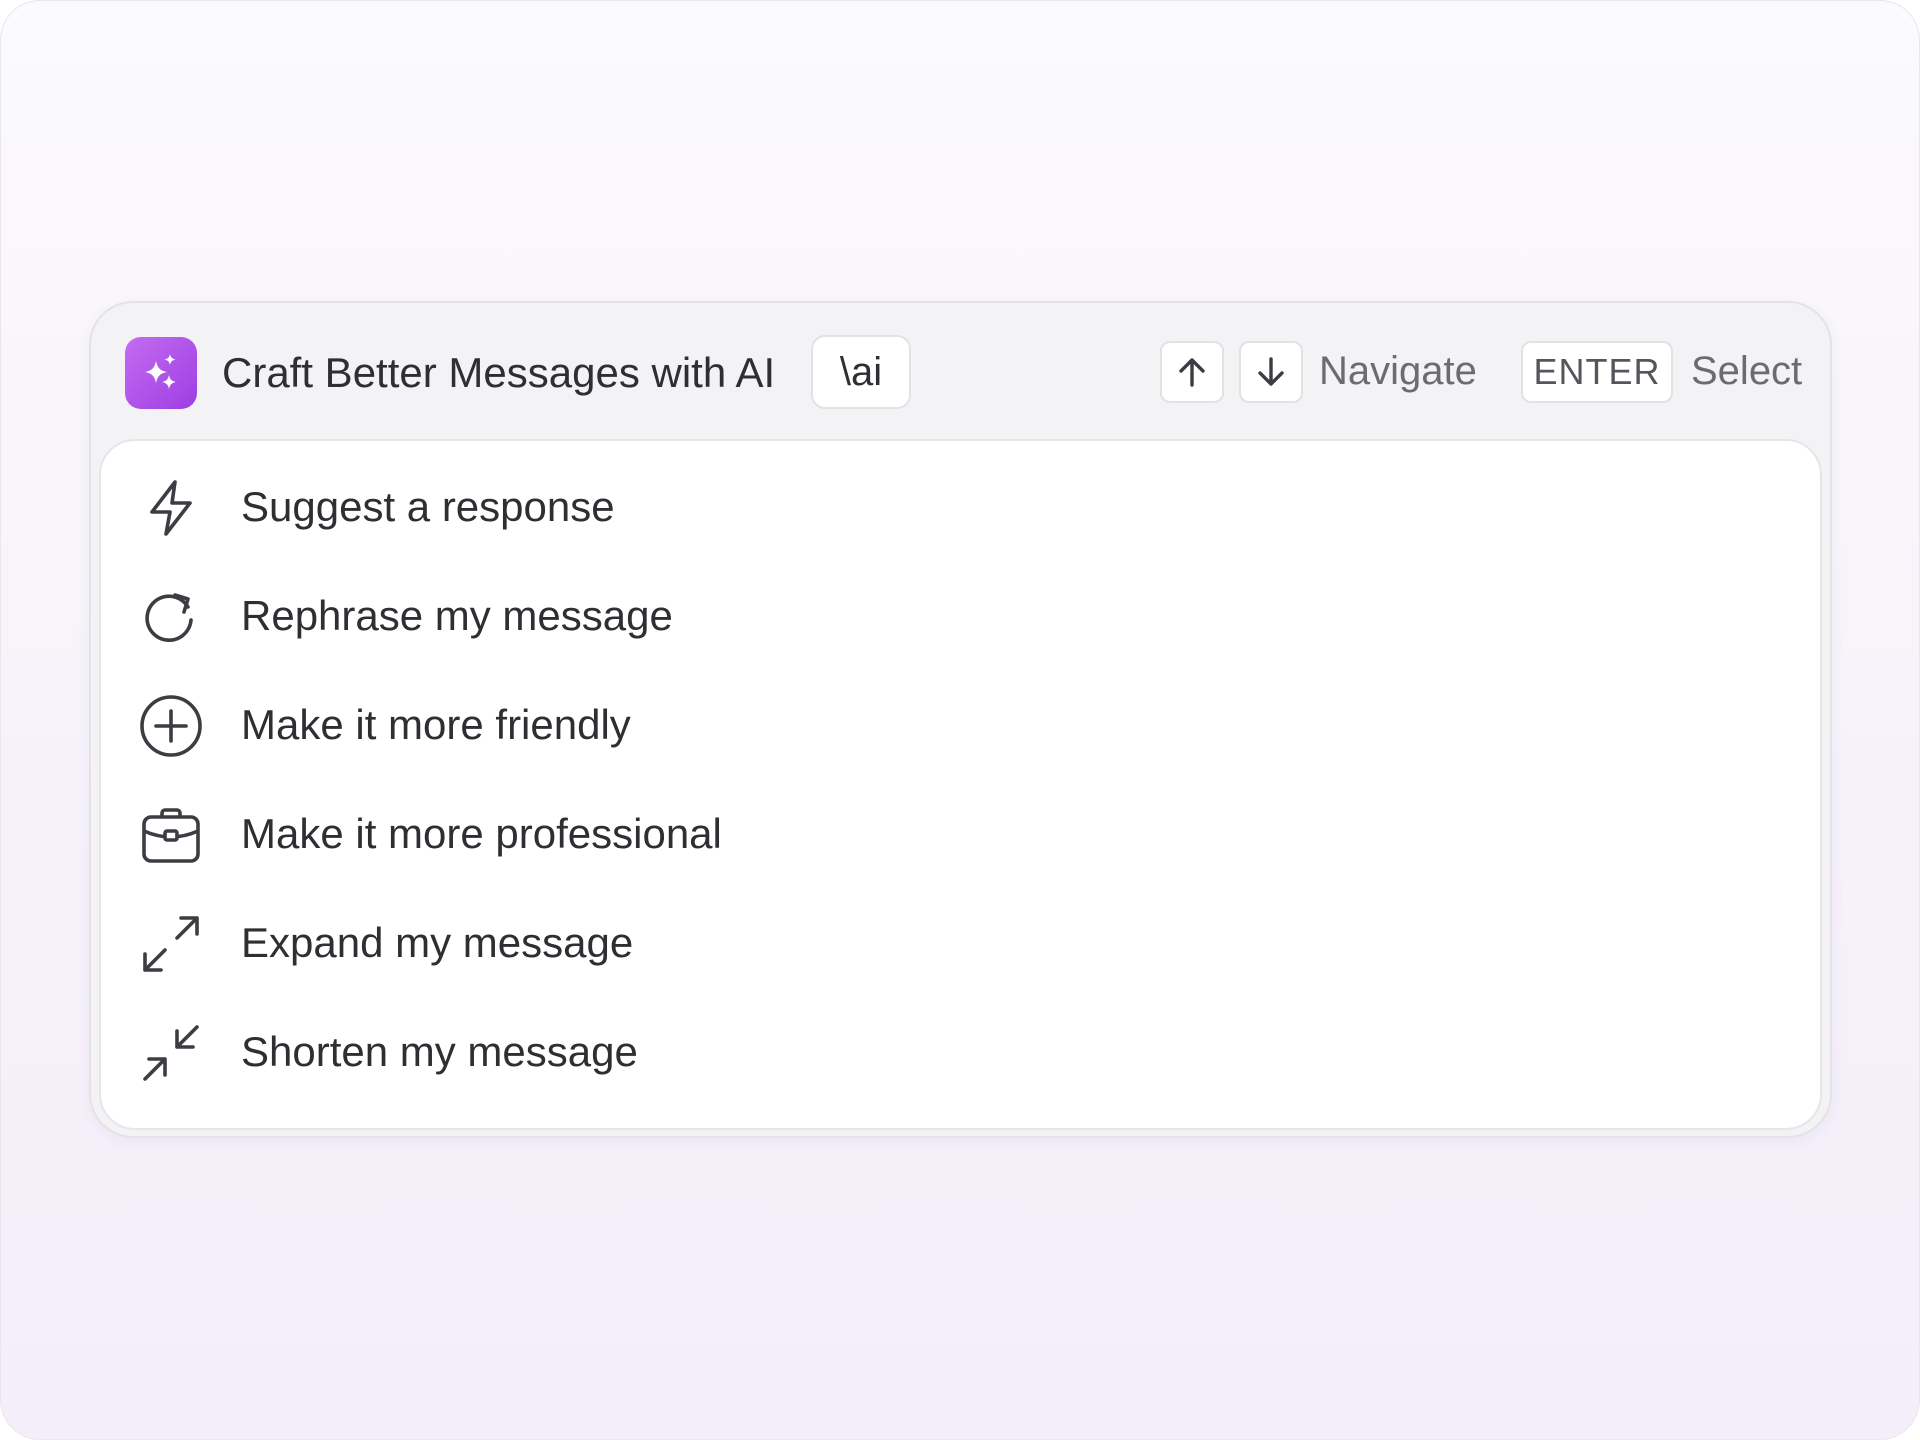 This screenshot has width=1920, height=1440. Describe the element at coordinates (171, 835) in the screenshot. I see `briefcase-icon` at that location.